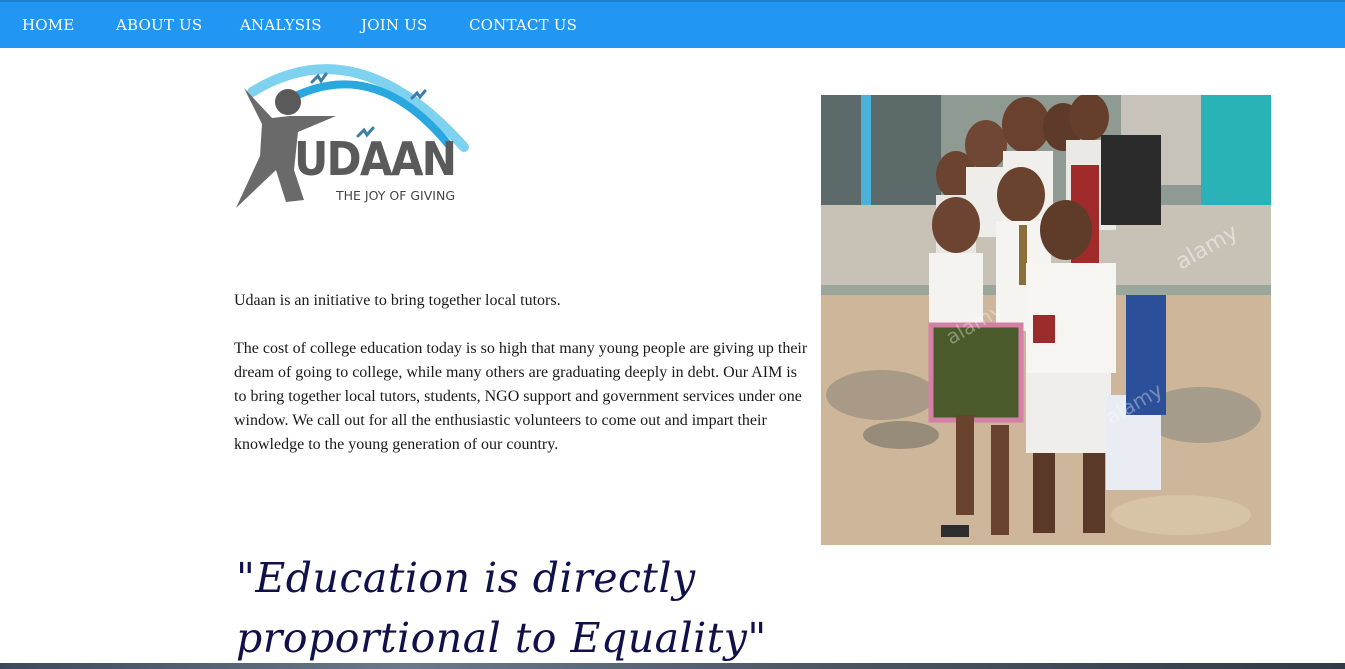  Describe the element at coordinates (281, 25) in the screenshot. I see `nav-analysis-link: ANALYSIS` at that location.